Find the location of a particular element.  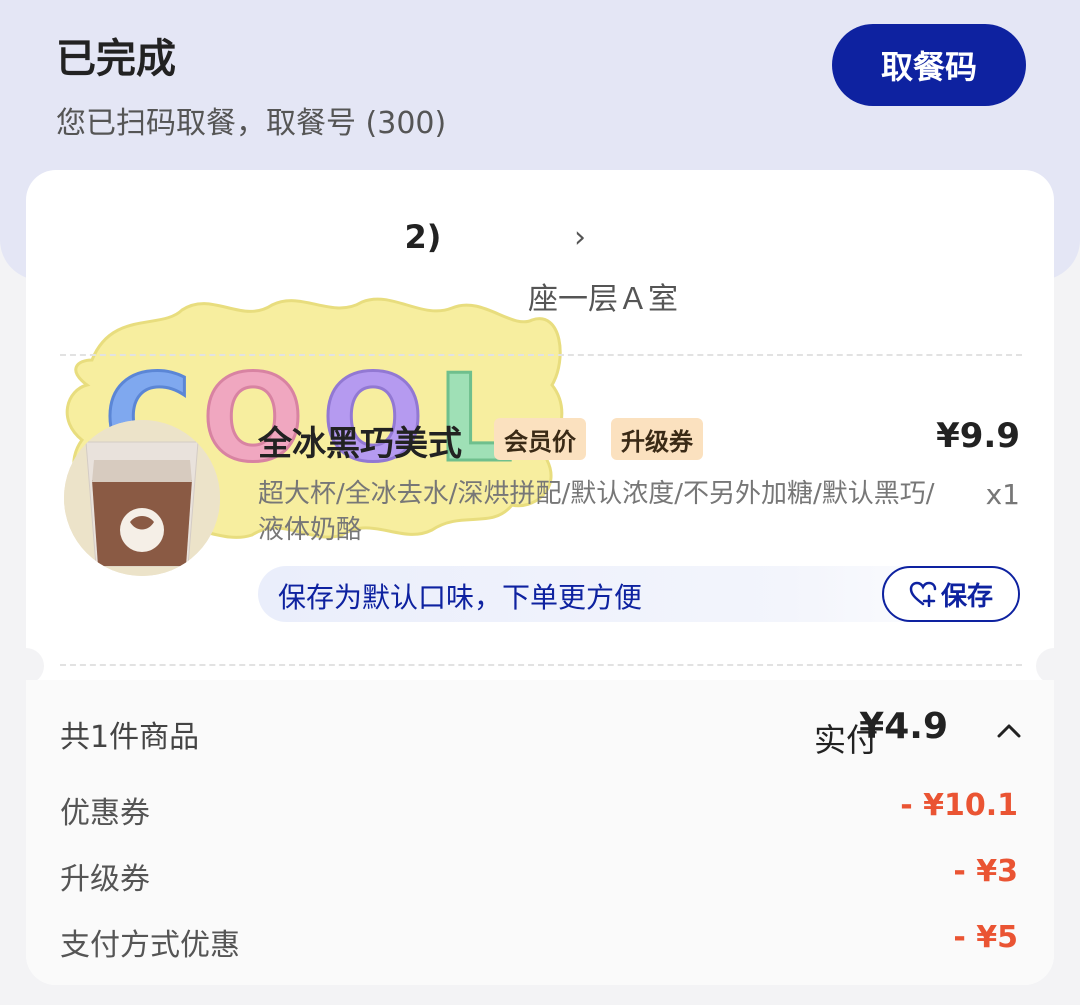

save-preference-text: 保存为默认口味，下单更方便 is located at coordinates (460, 597).